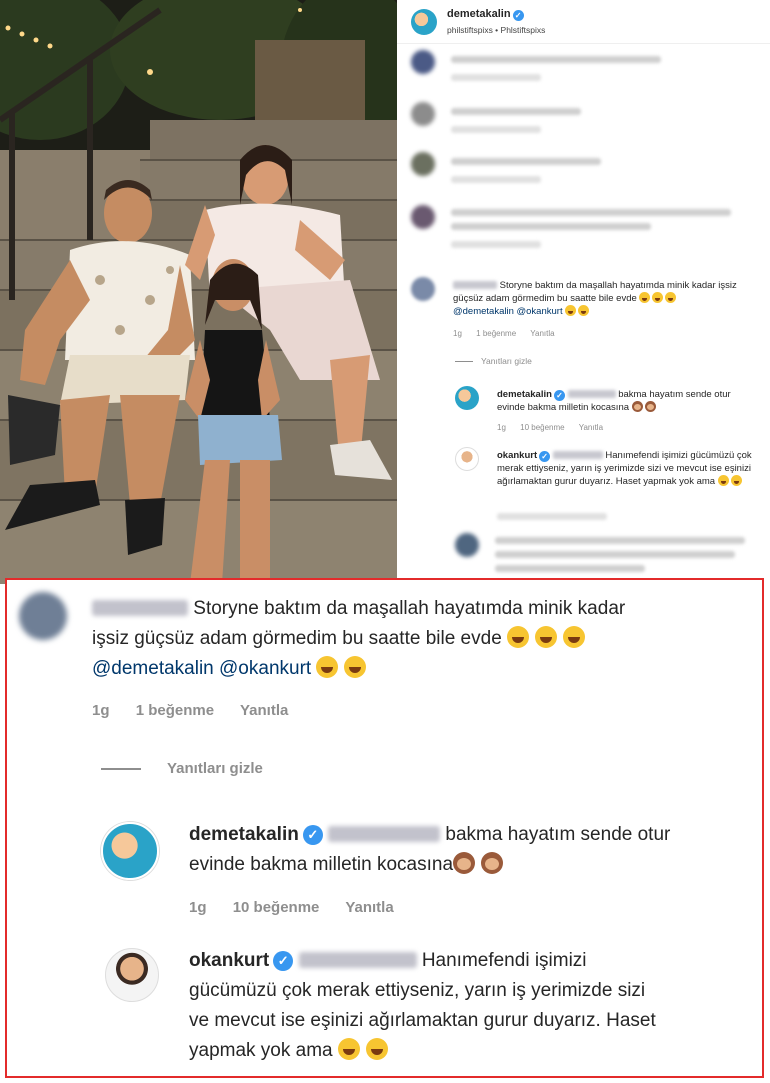 This screenshot has height=1083, width=770. I want to click on header-username: demetakalin ✓, so click(485, 14).